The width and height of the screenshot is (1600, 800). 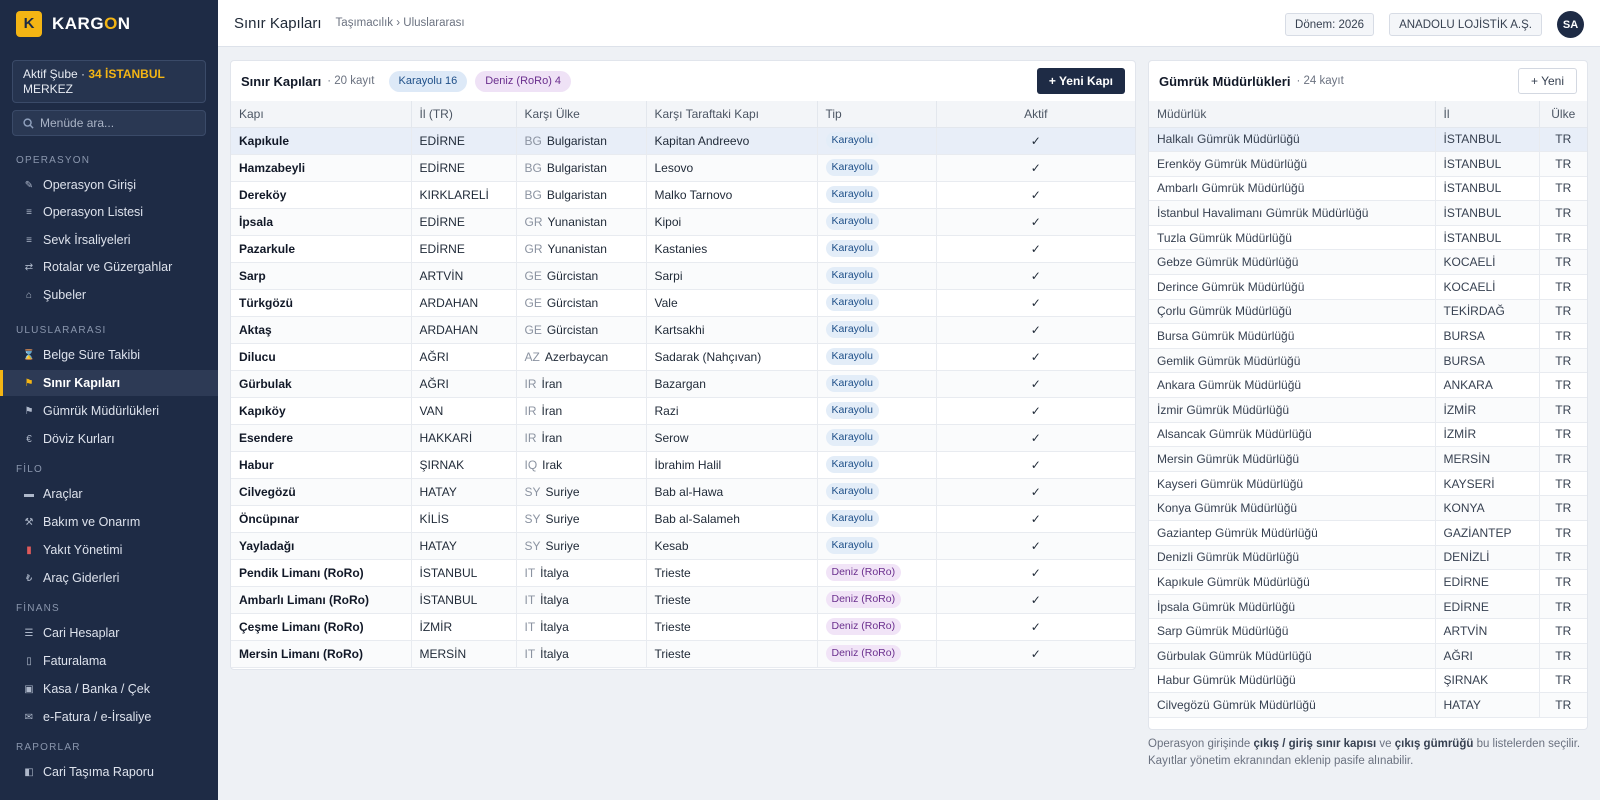 I want to click on table-row: Cilvegözü Gümrük Müdürlüğü HATAY TR, so click(x=1368, y=705).